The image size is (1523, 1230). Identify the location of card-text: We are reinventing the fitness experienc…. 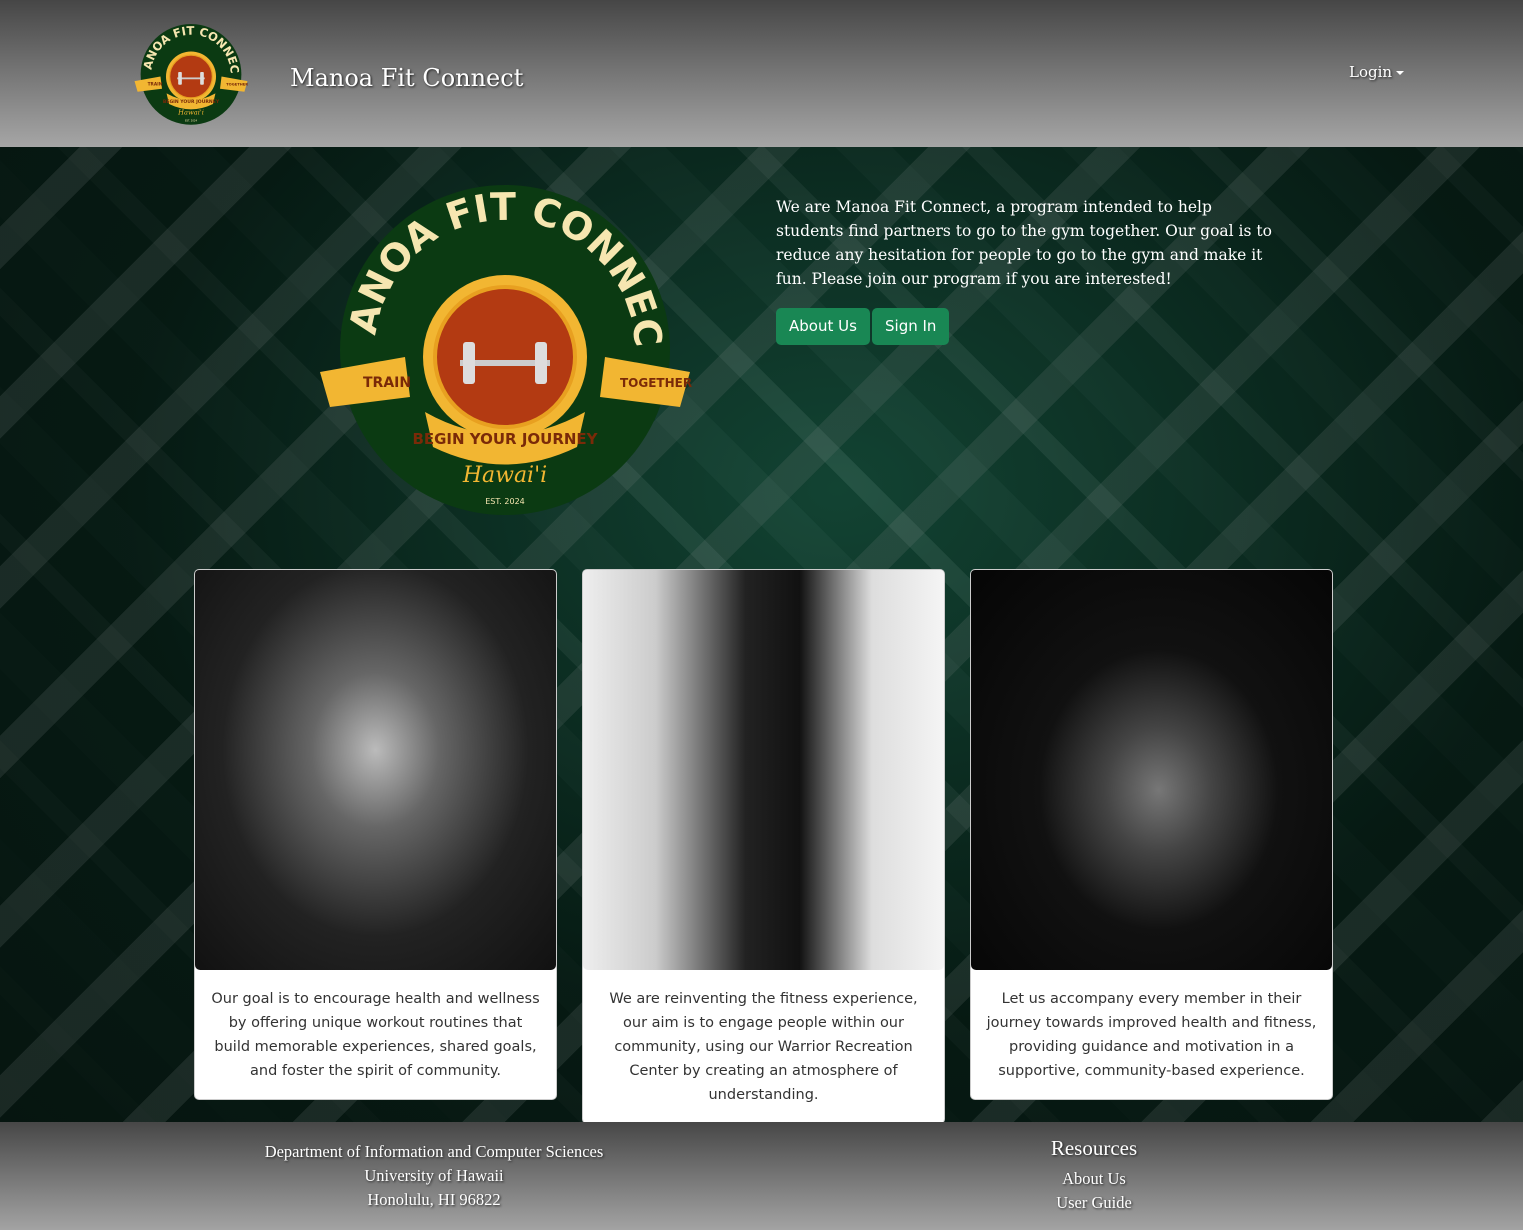
(763, 1047).